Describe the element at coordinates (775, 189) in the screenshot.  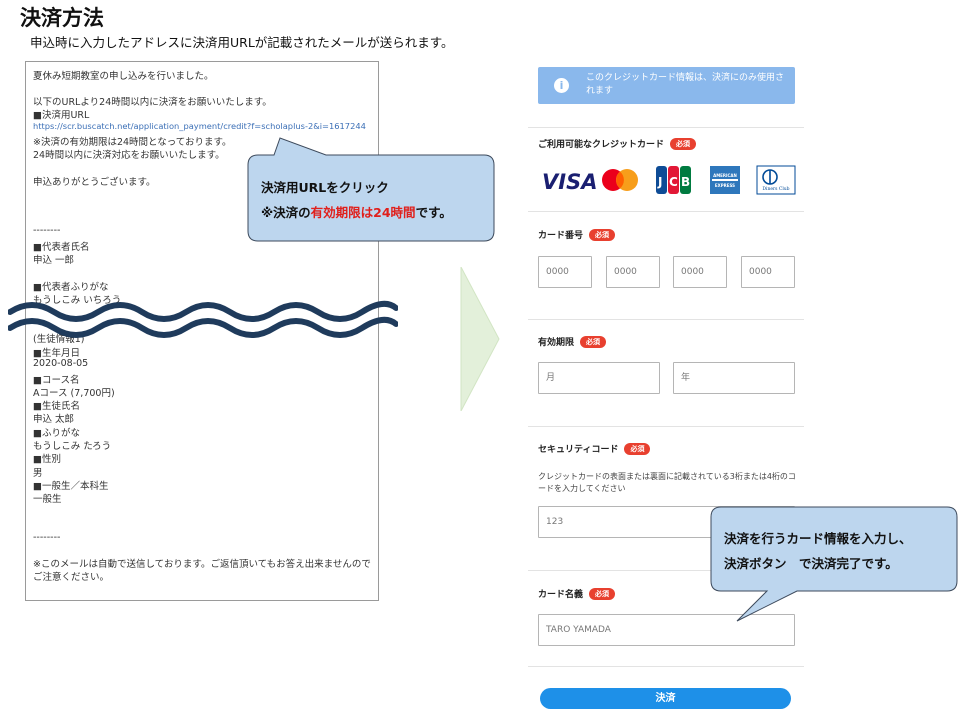
I see `svg-text: Diners Club` at that location.